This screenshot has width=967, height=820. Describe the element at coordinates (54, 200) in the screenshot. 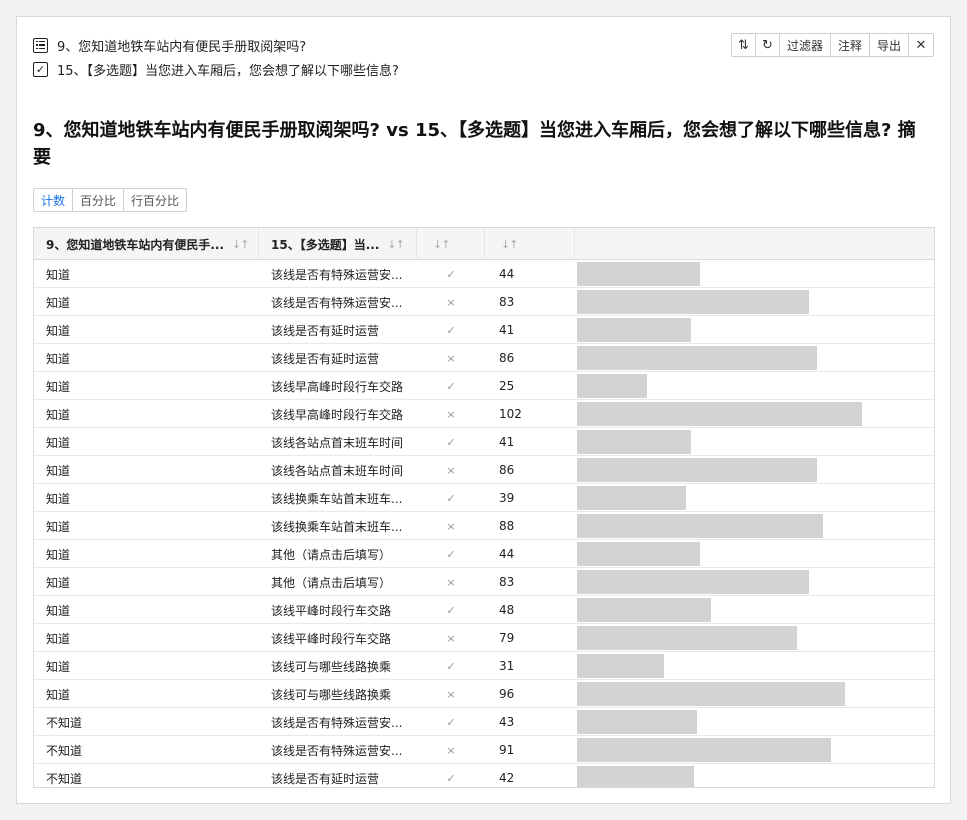

I see `view-tab: 计数` at that location.